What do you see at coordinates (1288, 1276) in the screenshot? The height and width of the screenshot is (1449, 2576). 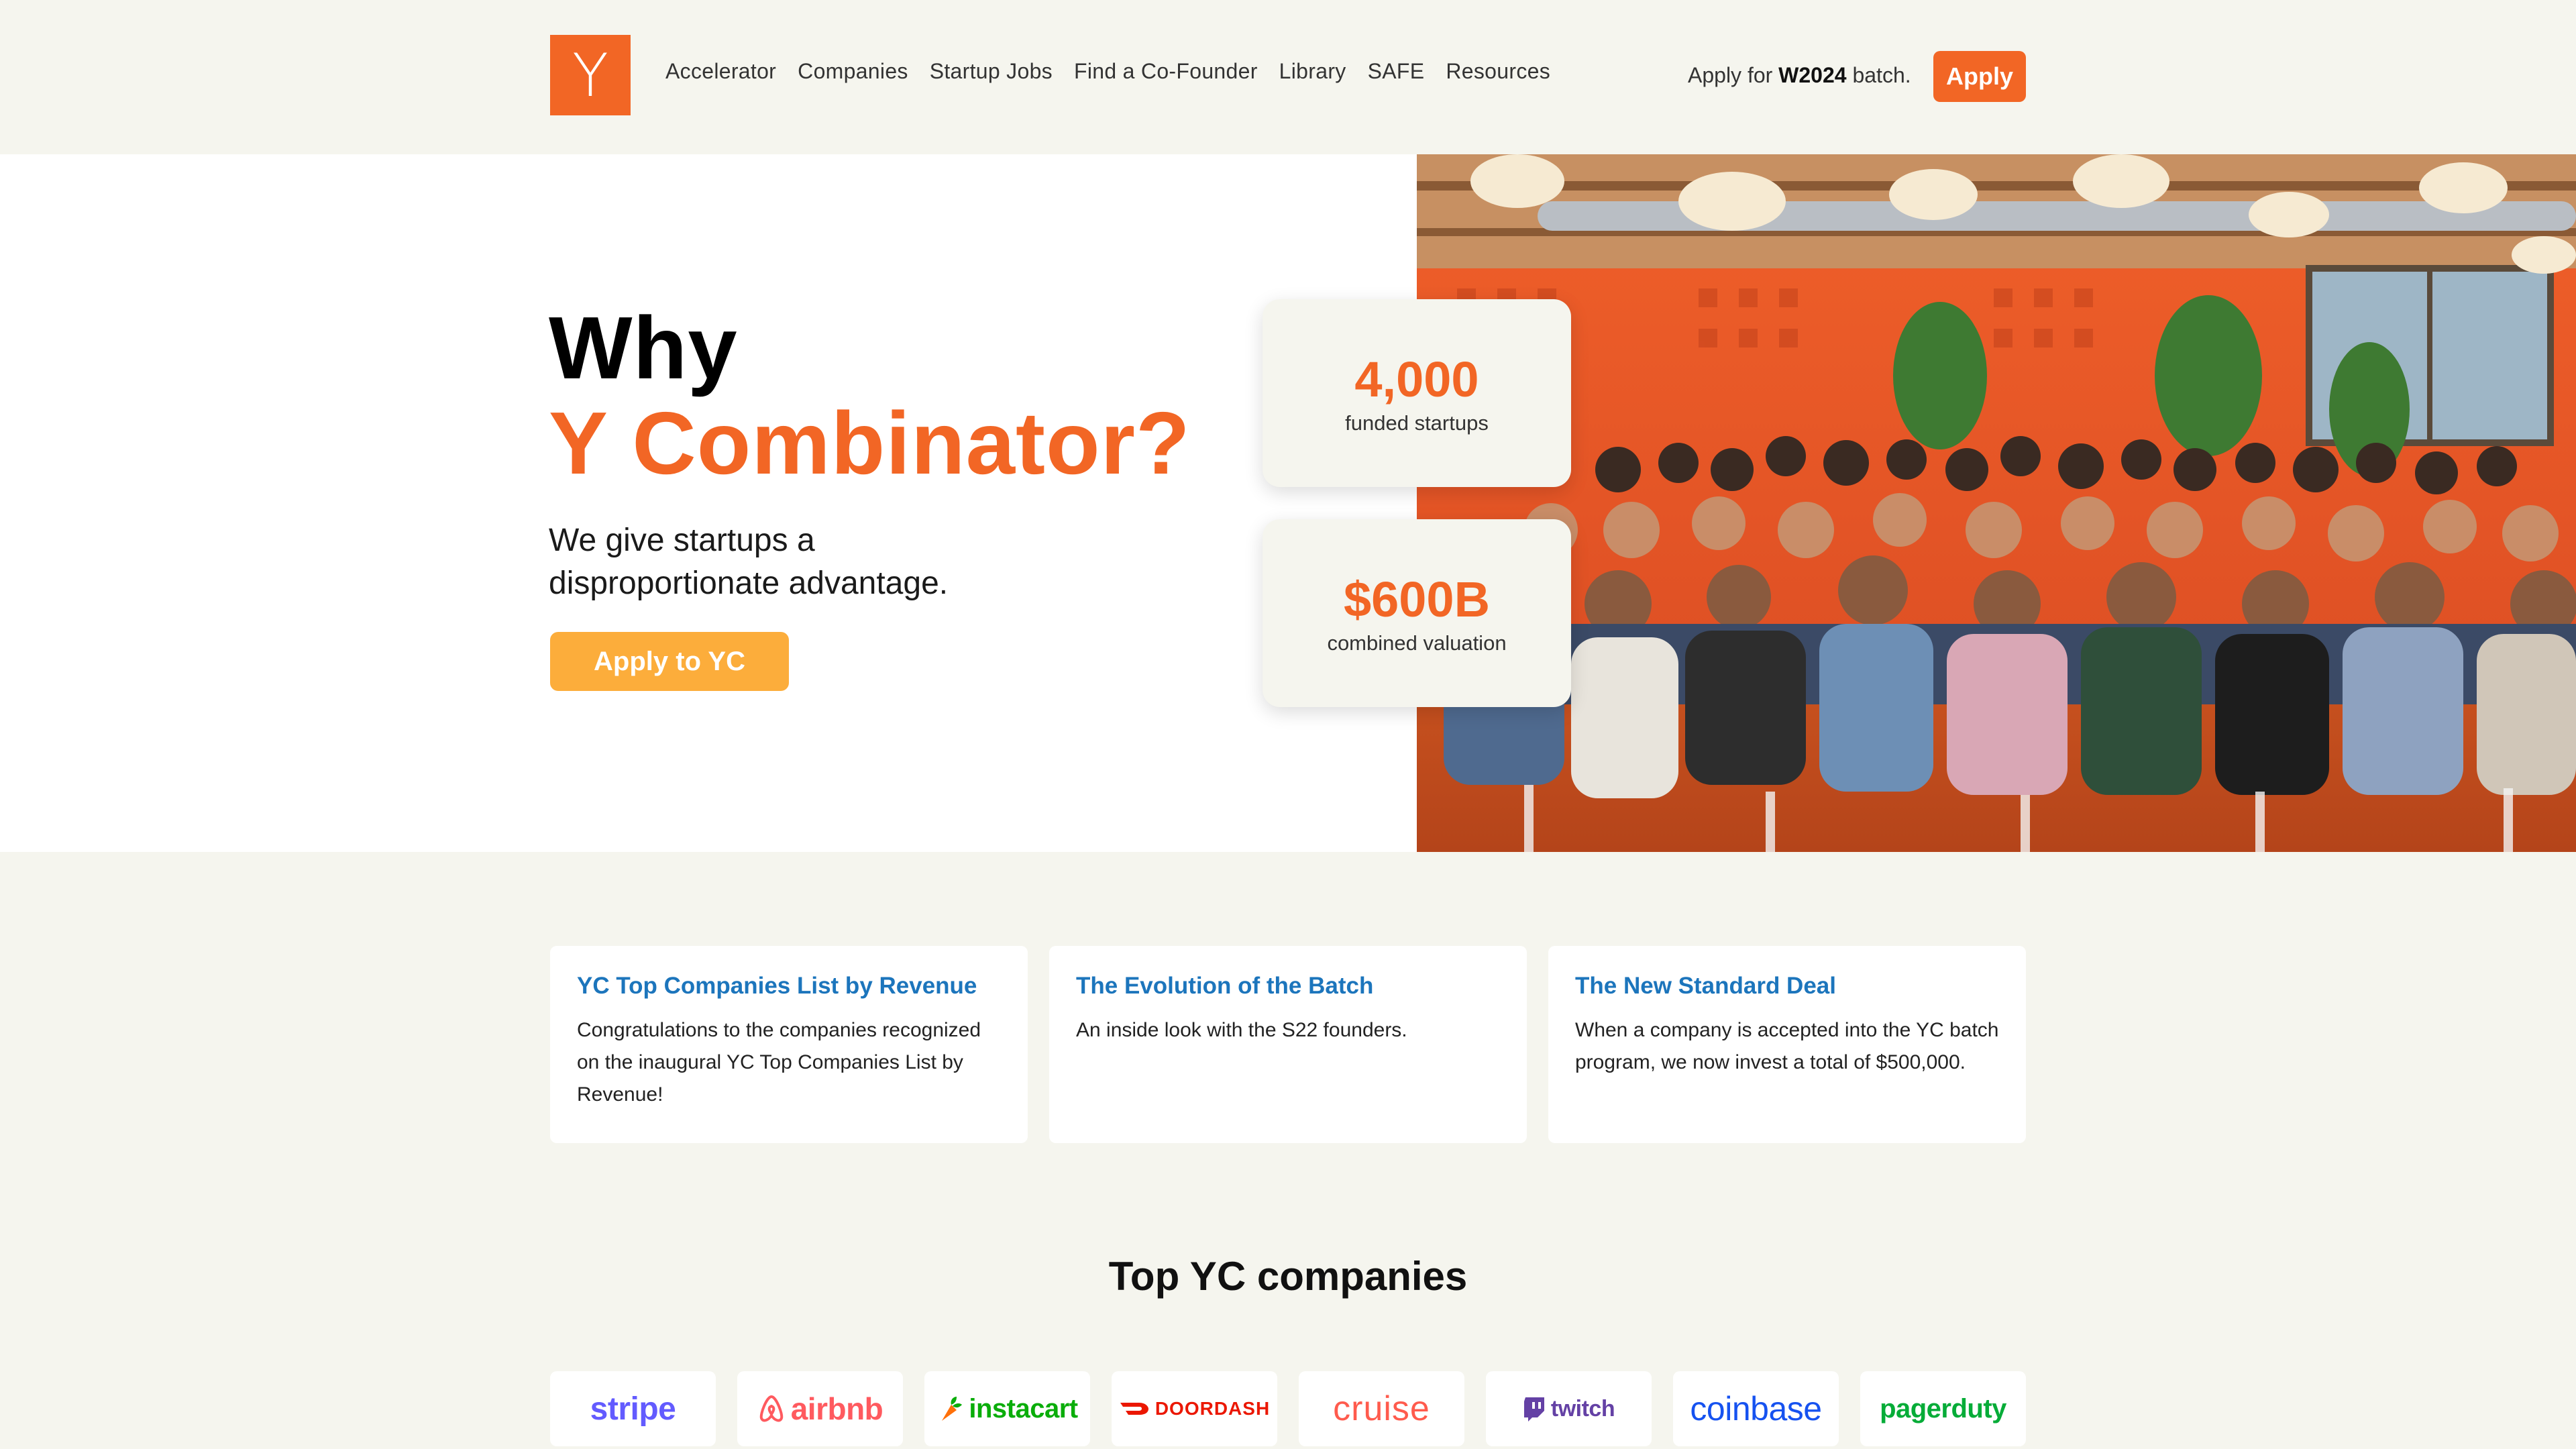 I see `top-companies-title: Top YC companies` at bounding box center [1288, 1276].